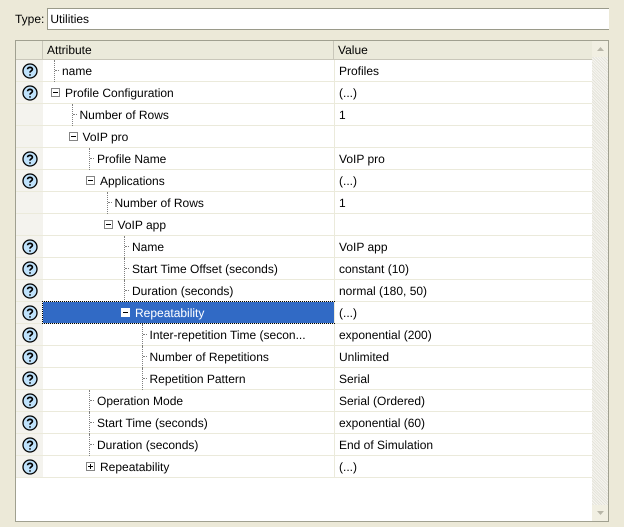 The height and width of the screenshot is (527, 624). I want to click on attribute-value: Unlimited, so click(364, 357).